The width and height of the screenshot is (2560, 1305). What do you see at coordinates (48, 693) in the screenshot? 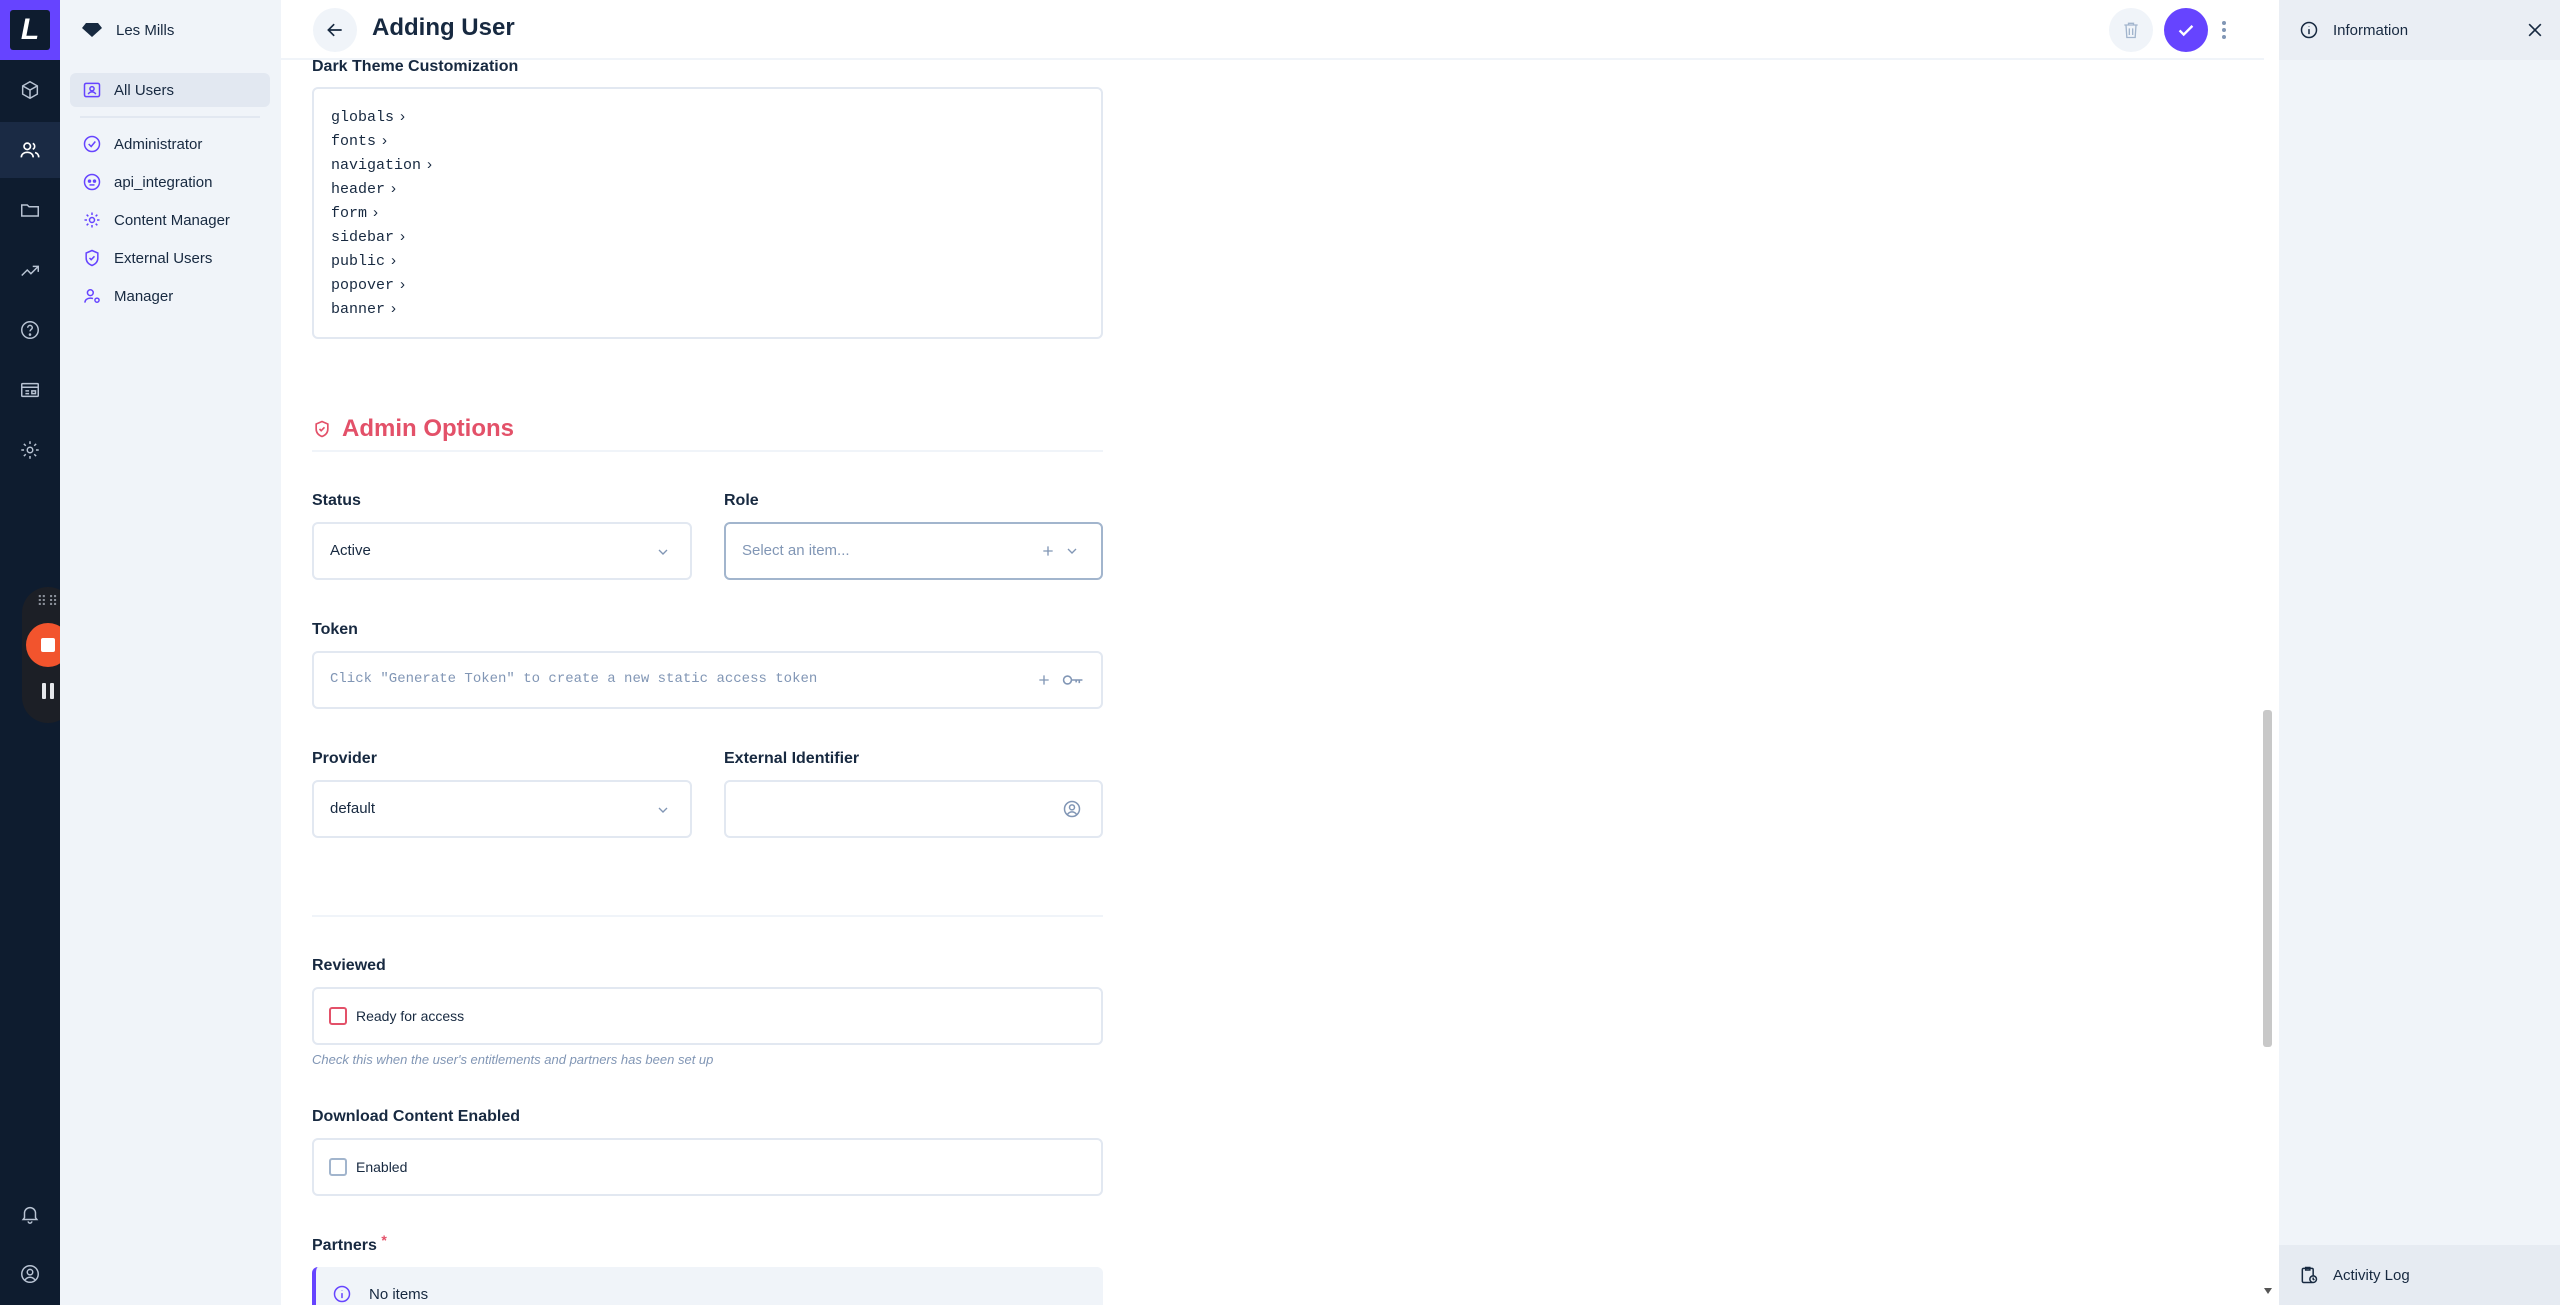
I see `pause-recording-button` at bounding box center [48, 693].